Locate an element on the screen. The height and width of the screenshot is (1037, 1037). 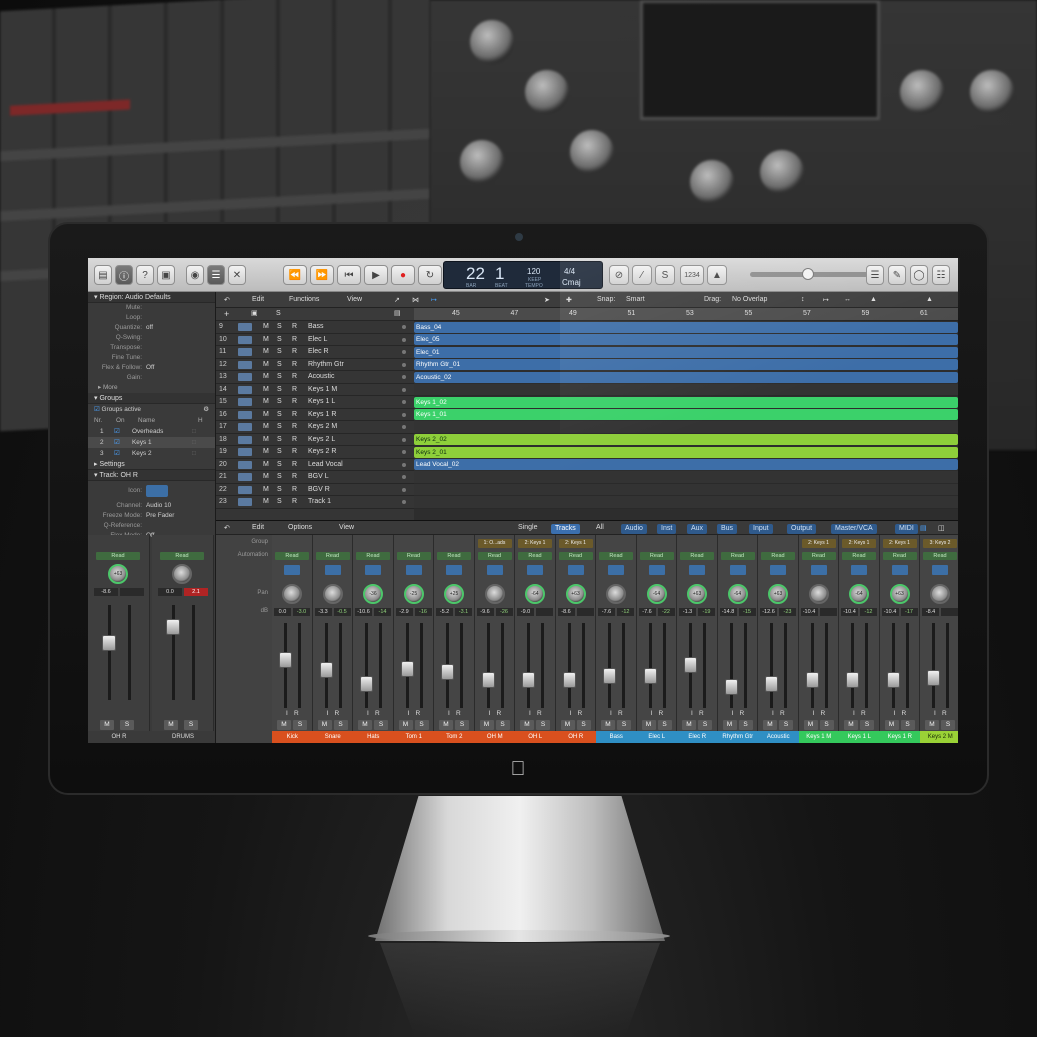
channel-name: Elec R is located at coordinates (697, 737).